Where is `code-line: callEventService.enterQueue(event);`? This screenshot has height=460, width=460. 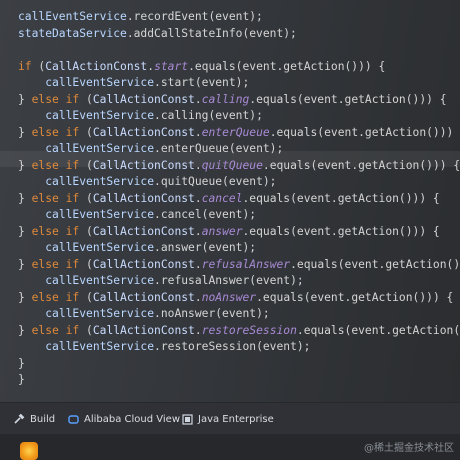 code-line: callEventService.enterQueue(event); is located at coordinates (150, 149).